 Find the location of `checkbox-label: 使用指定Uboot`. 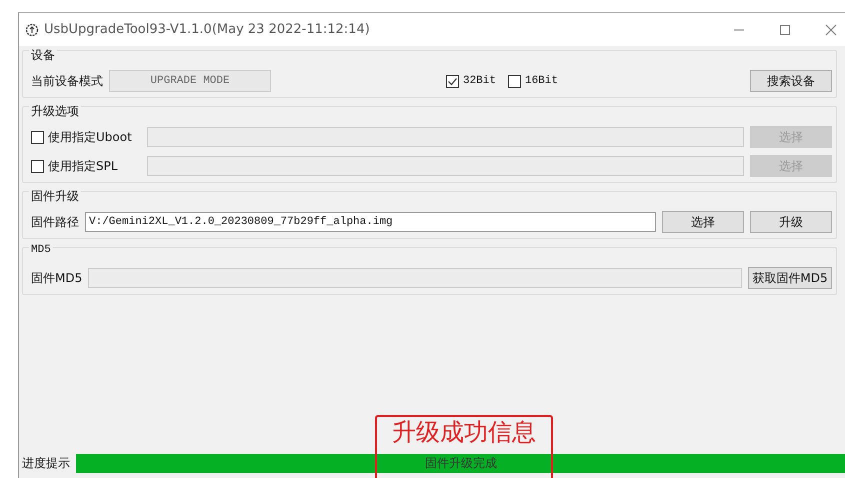

checkbox-label: 使用指定Uboot is located at coordinates (90, 137).